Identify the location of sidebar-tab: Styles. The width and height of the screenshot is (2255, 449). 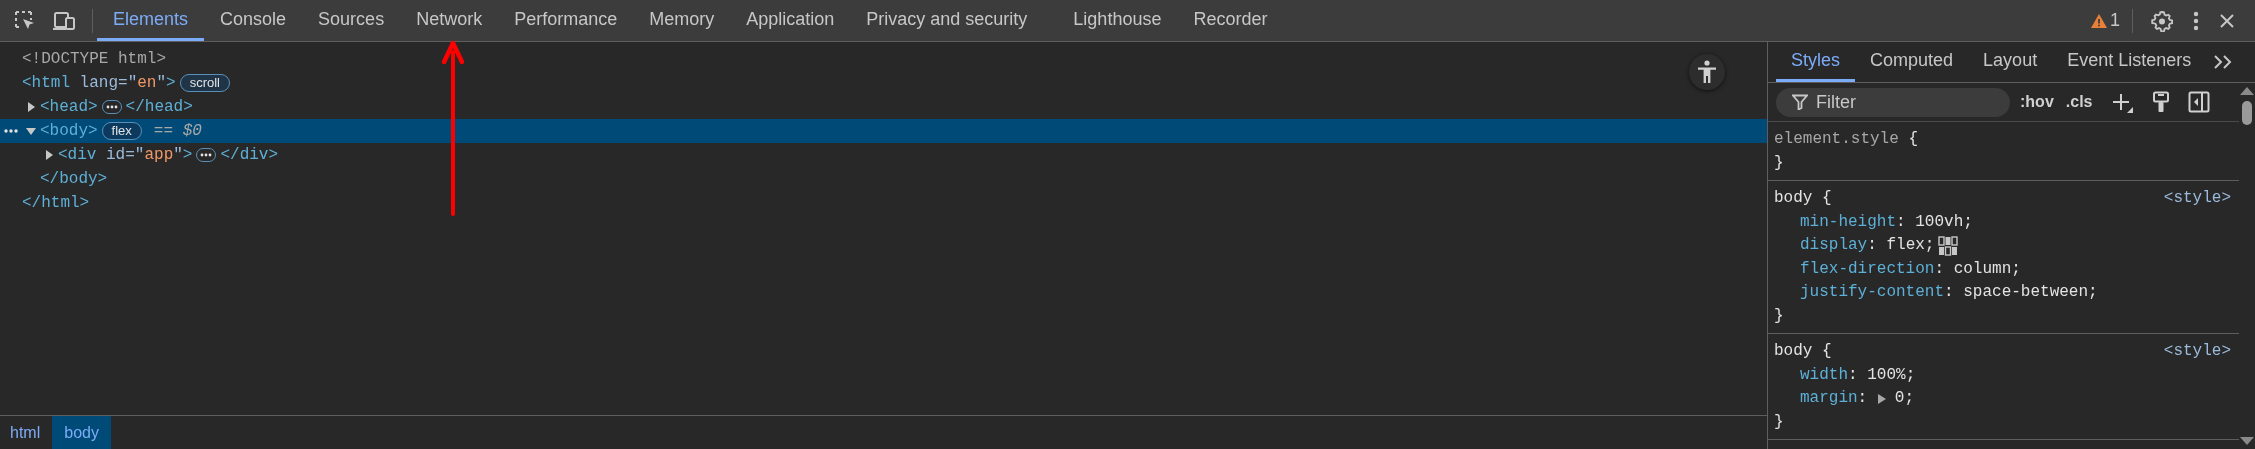
(1816, 62).